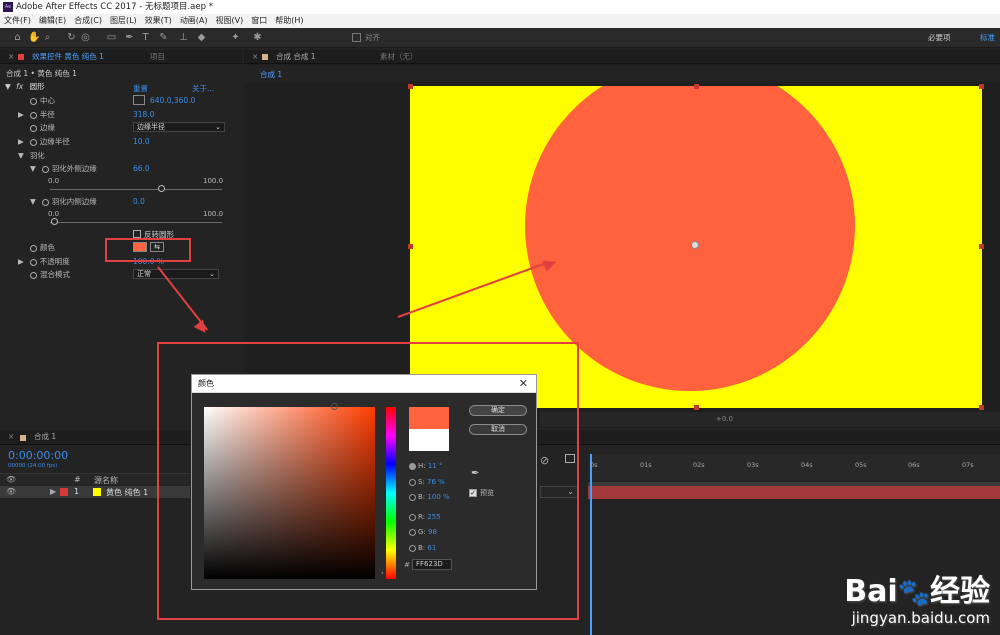 This screenshot has width=1000, height=635. Describe the element at coordinates (183, 37) in the screenshot. I see `stamp-tool-icon: ⊥` at that location.